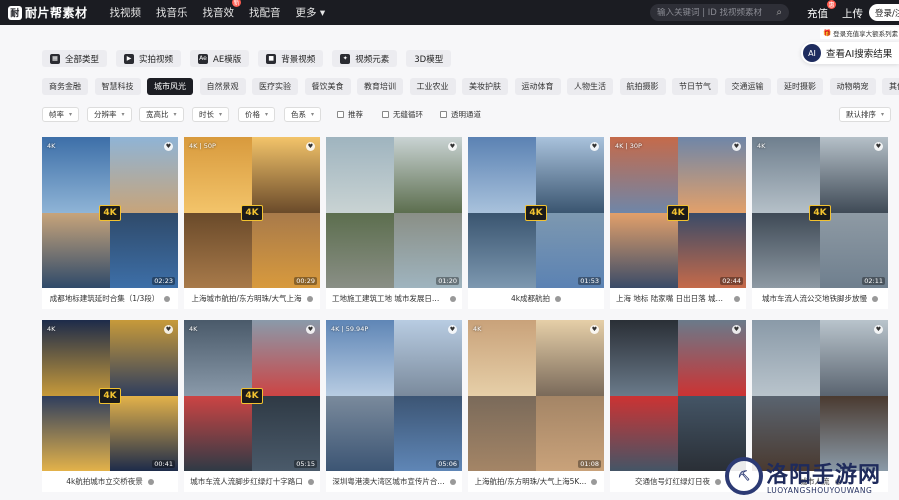 This screenshot has width=899, height=500. I want to click on category-item: 交通运输, so click(747, 86).